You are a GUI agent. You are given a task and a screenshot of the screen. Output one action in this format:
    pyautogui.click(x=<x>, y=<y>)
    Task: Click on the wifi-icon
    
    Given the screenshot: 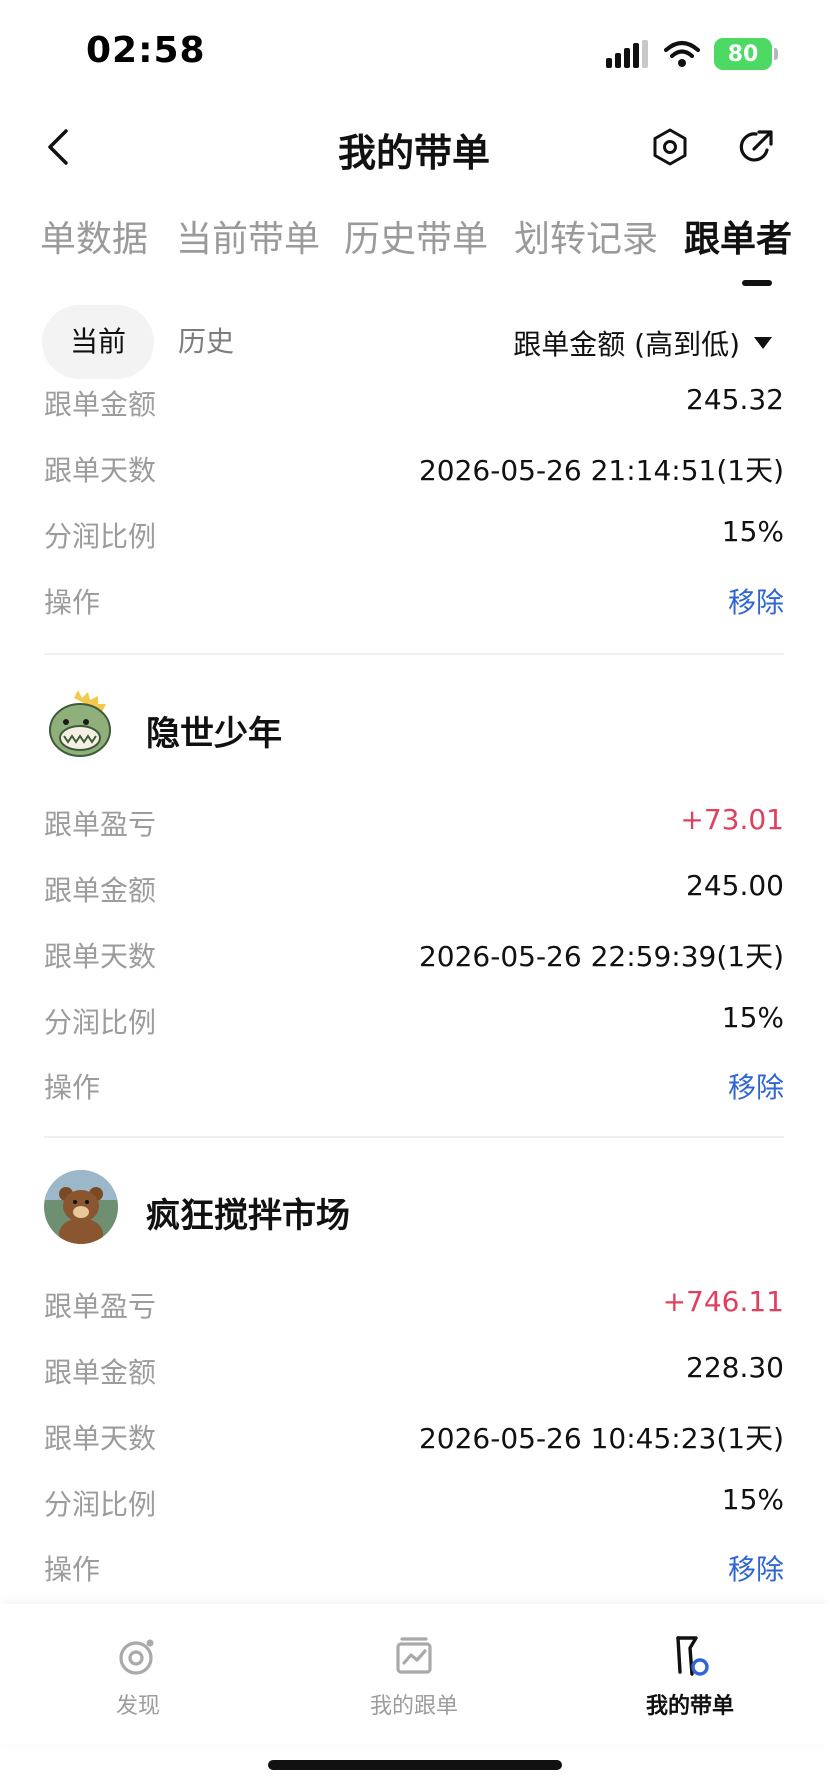 What is the action you would take?
    pyautogui.click(x=682, y=54)
    